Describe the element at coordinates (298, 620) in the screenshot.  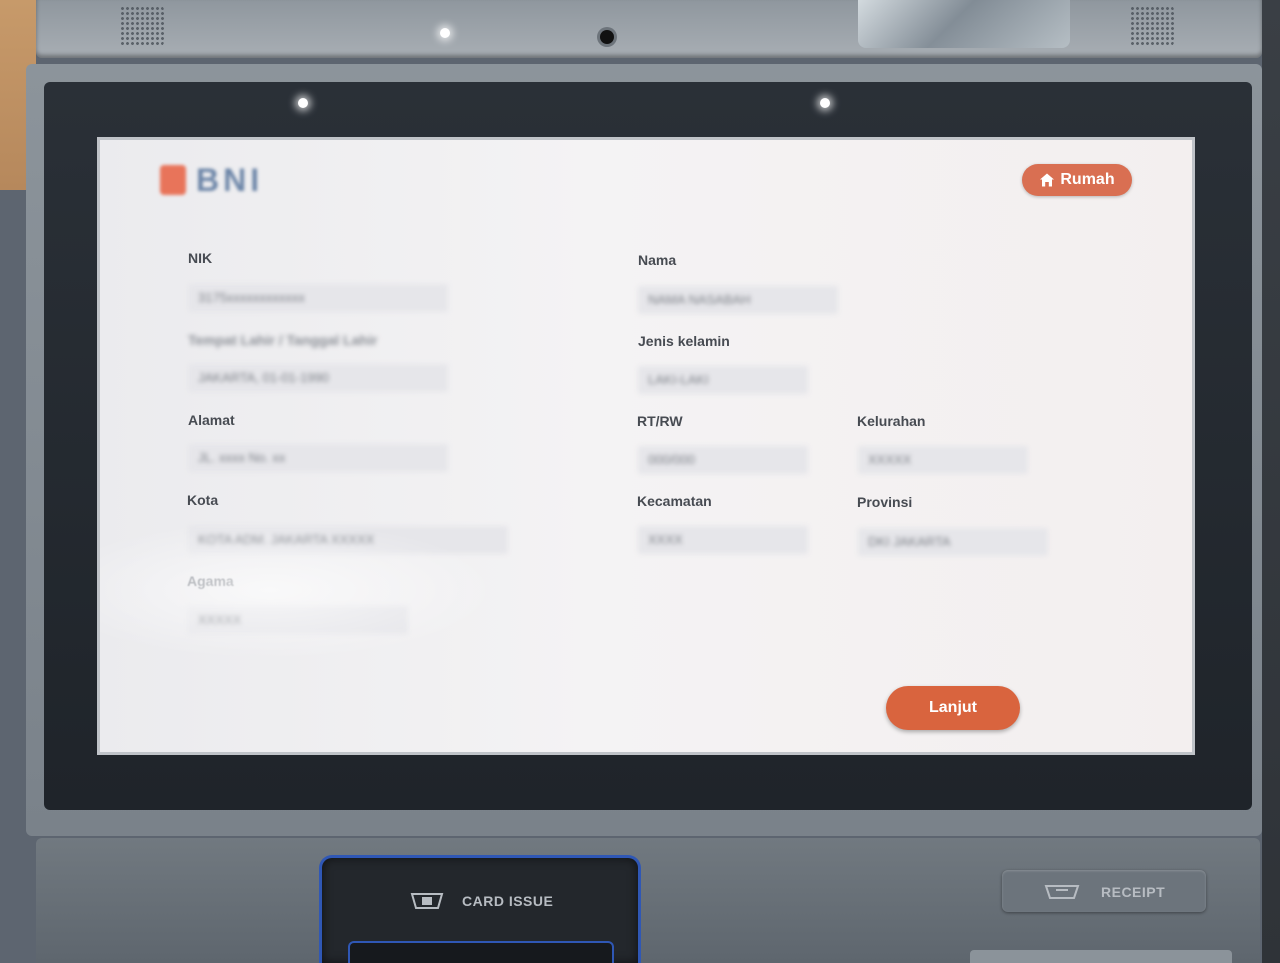
I see `value-agama: XXXXX` at that location.